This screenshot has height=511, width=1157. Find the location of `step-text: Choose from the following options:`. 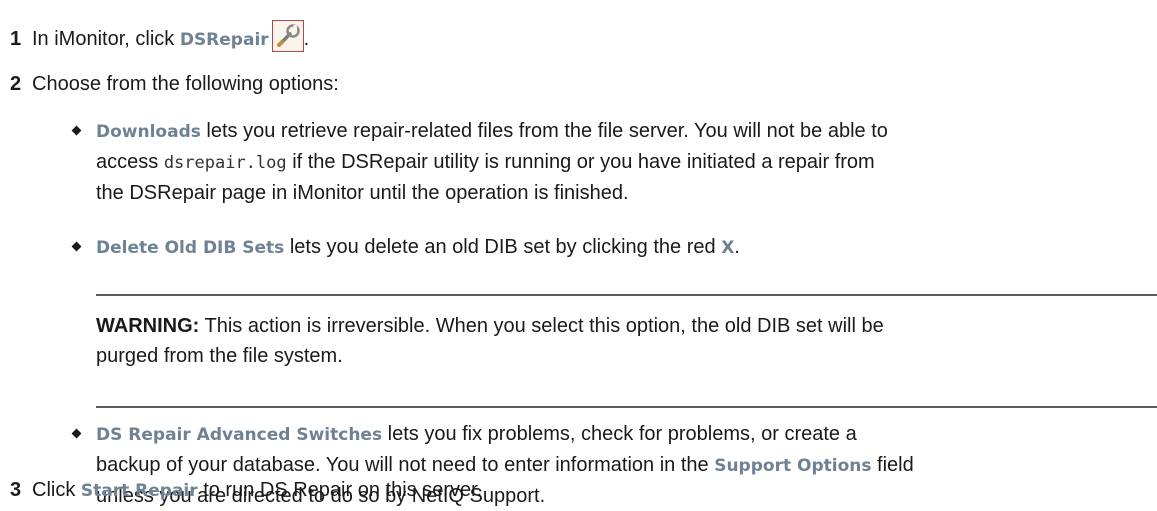

step-text: Choose from the following options: is located at coordinates (185, 84).